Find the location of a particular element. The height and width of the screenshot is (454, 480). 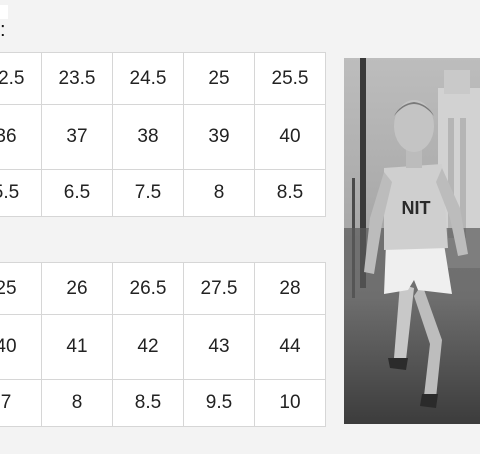

heading-colon: : is located at coordinates (3, 30).